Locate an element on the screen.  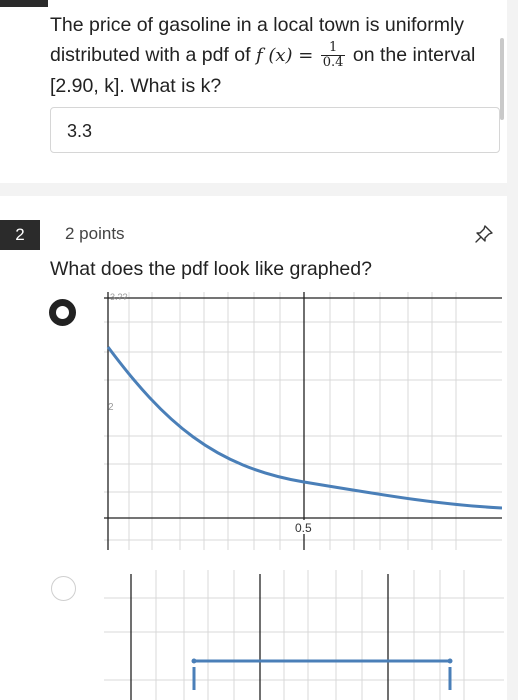
axes is located at coordinates (259, 637).